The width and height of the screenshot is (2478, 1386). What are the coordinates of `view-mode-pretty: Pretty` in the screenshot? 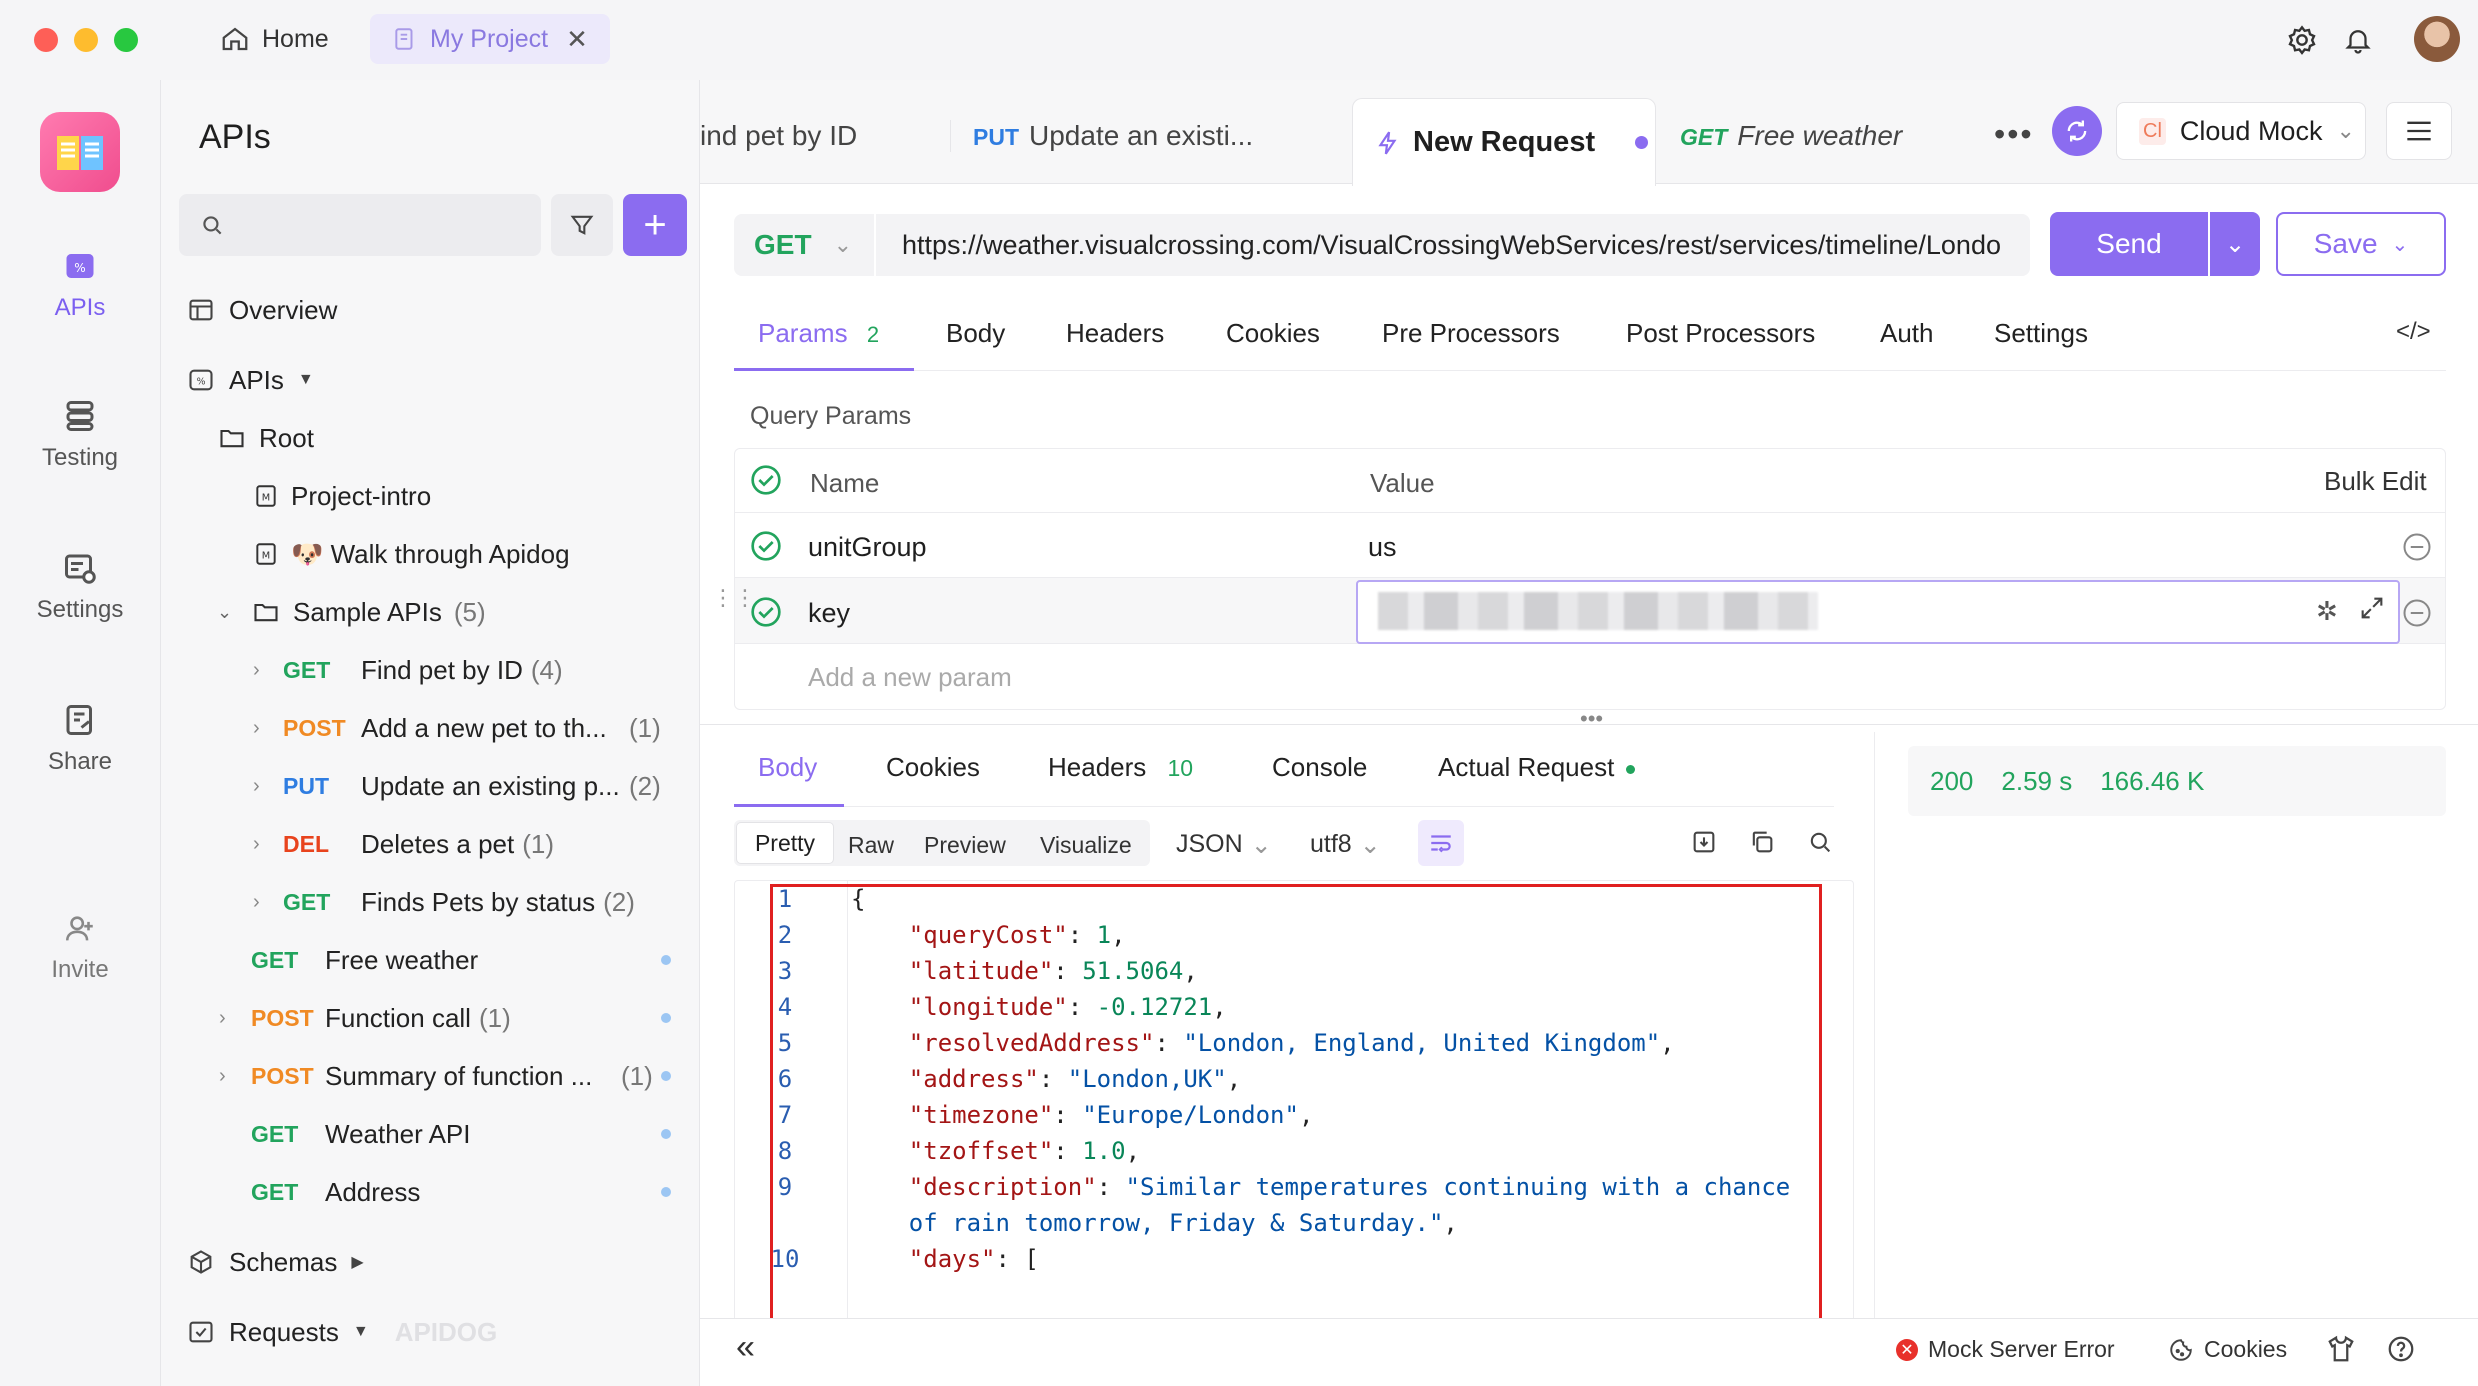 It's located at (785, 843).